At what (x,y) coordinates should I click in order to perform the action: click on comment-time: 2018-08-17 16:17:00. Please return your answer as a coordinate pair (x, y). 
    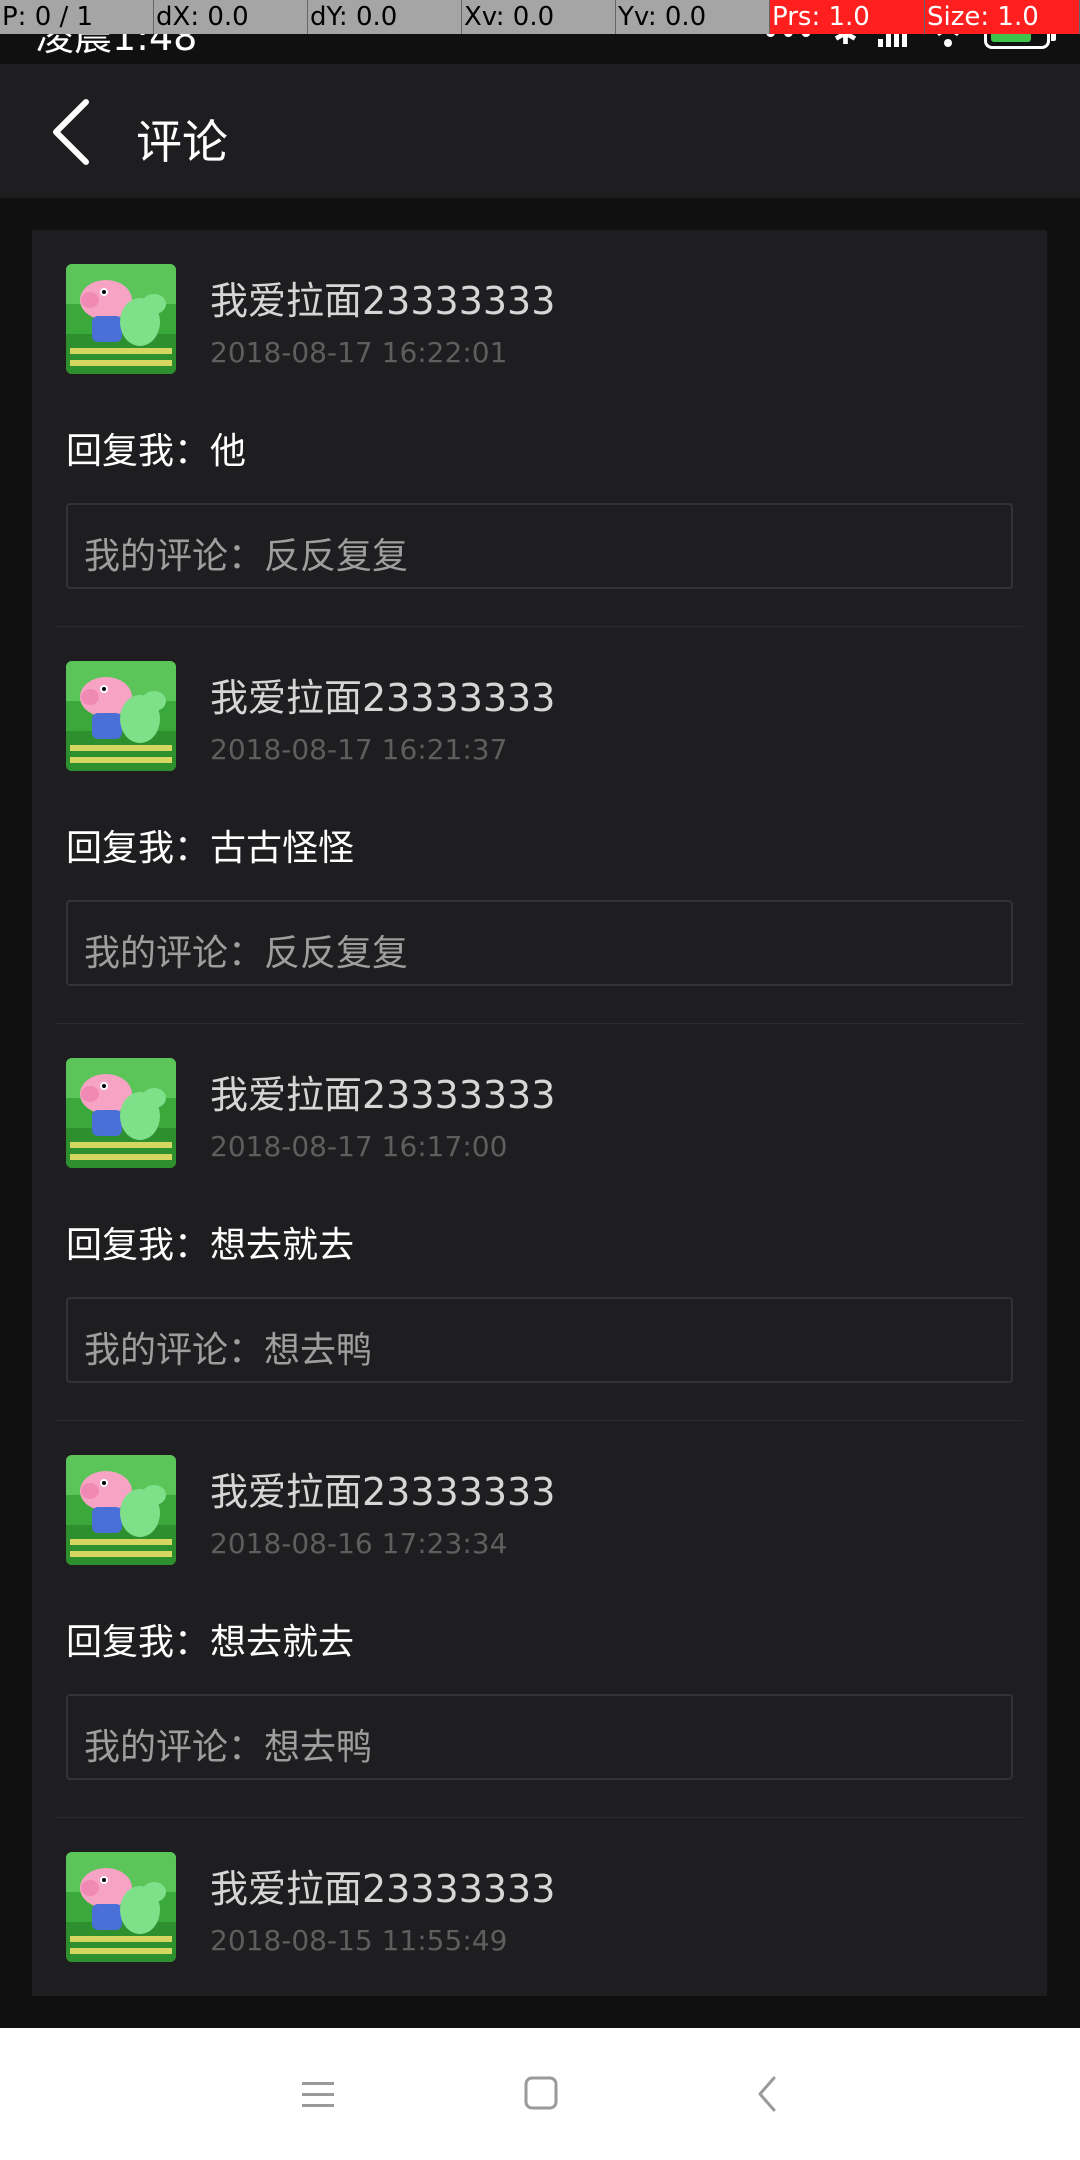
    Looking at the image, I should click on (359, 1146).